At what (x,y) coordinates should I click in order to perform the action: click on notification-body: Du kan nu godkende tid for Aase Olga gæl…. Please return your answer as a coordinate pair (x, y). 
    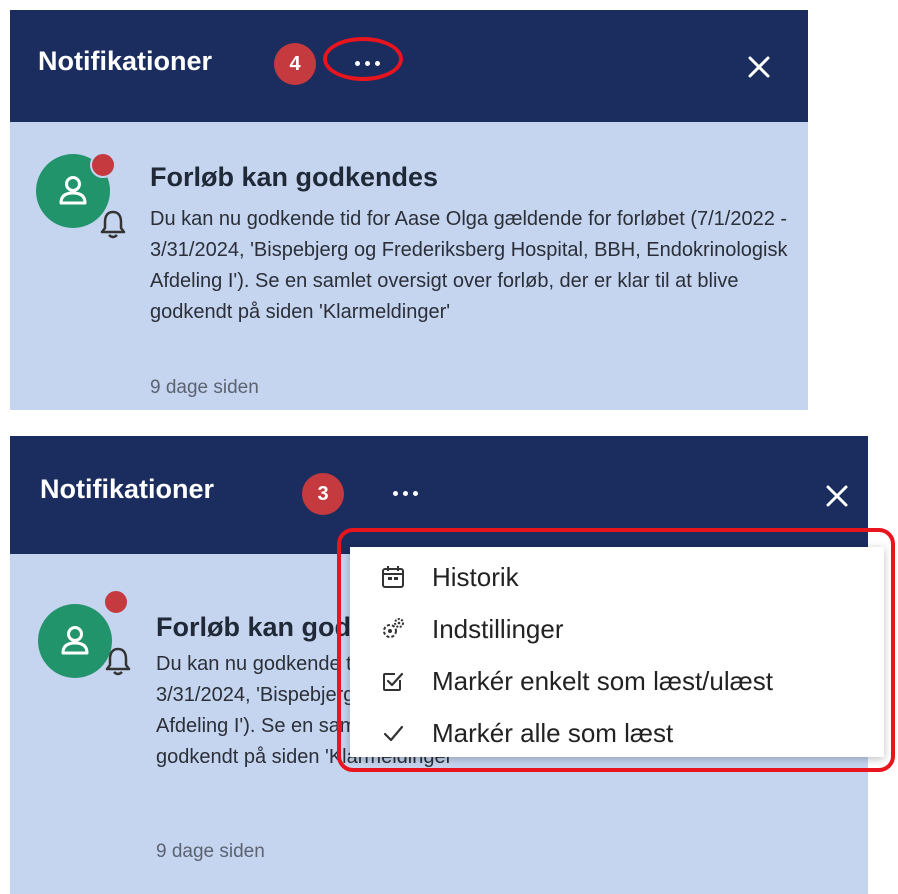
    Looking at the image, I should click on (469, 265).